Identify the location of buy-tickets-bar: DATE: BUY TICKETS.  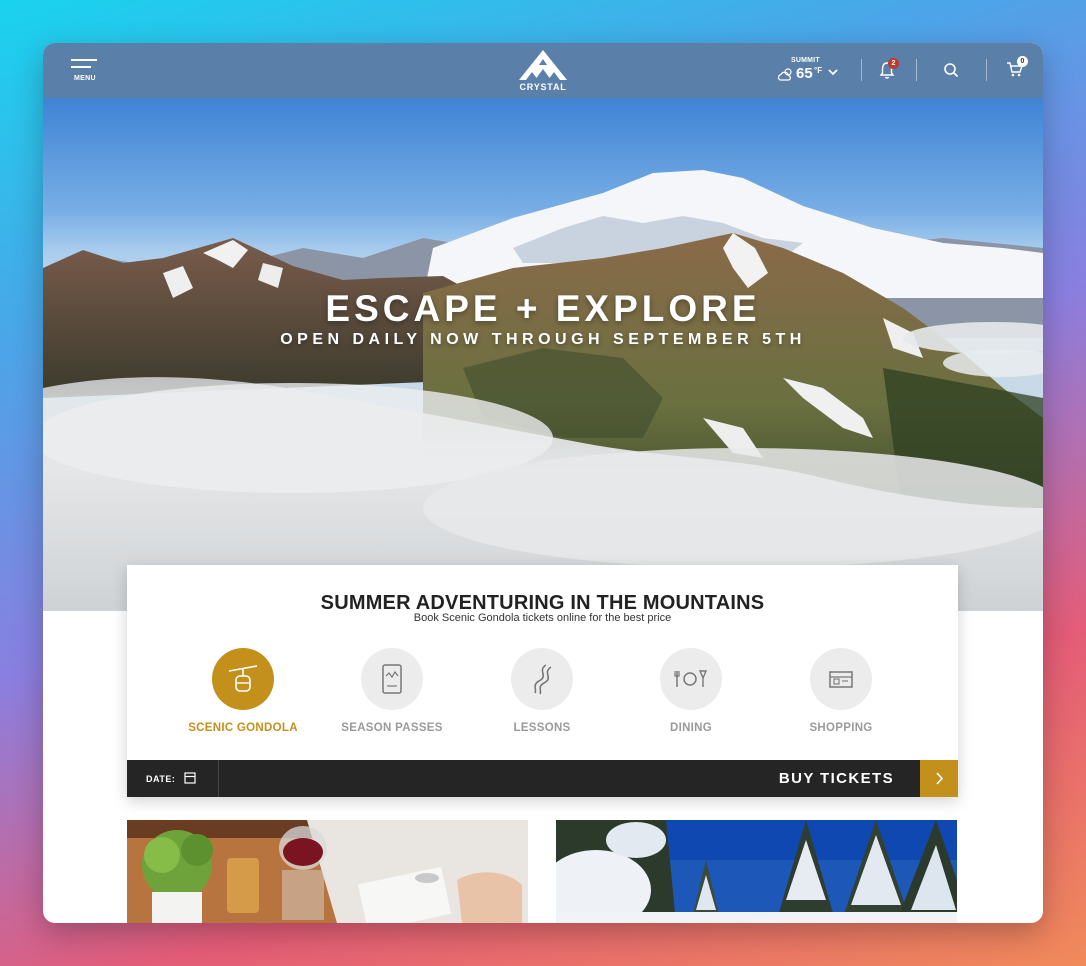
(542, 778).